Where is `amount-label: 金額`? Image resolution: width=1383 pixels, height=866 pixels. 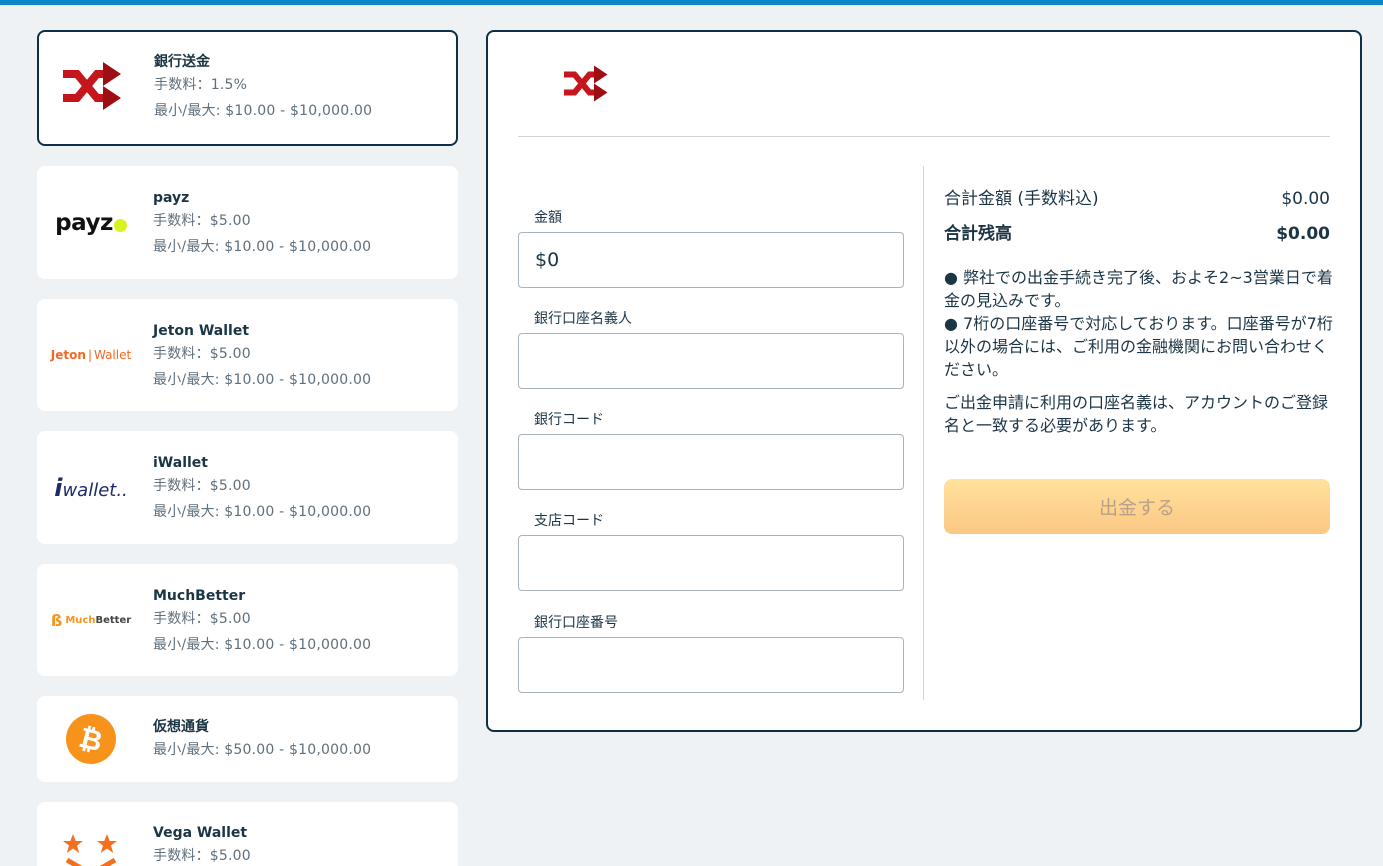
amount-label: 金額 is located at coordinates (548, 218).